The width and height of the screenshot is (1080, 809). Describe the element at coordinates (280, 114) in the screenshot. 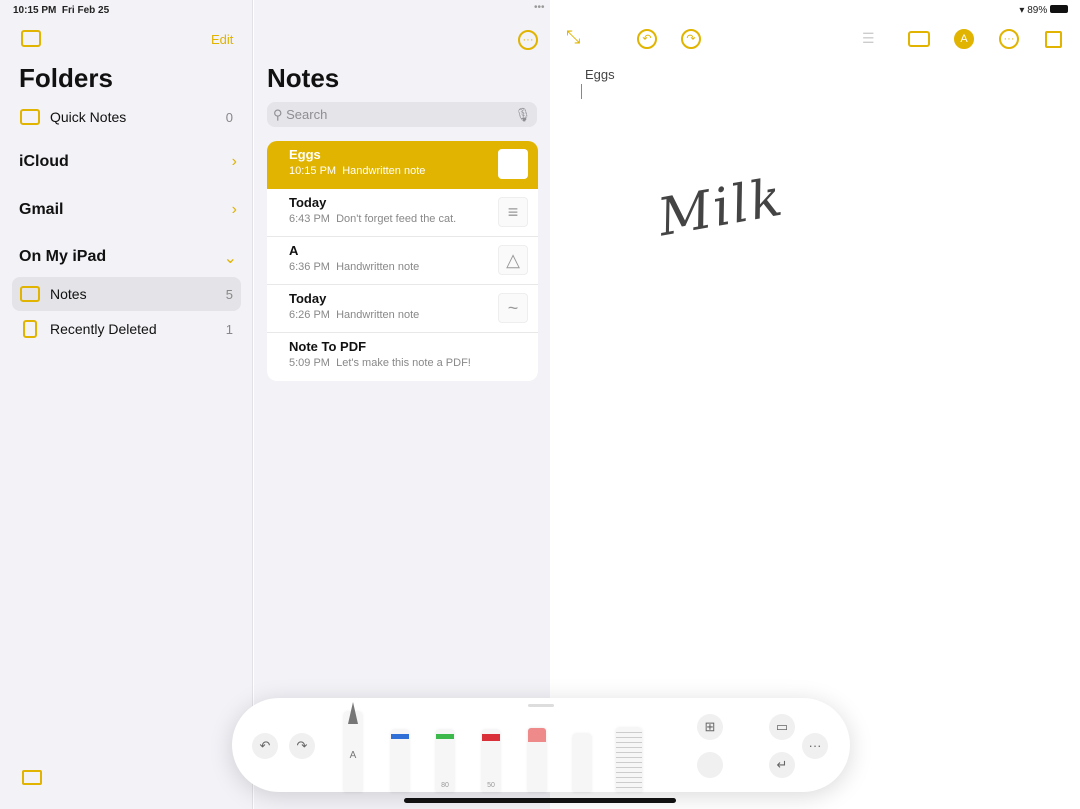

I see `search-icon: ⚲` at that location.